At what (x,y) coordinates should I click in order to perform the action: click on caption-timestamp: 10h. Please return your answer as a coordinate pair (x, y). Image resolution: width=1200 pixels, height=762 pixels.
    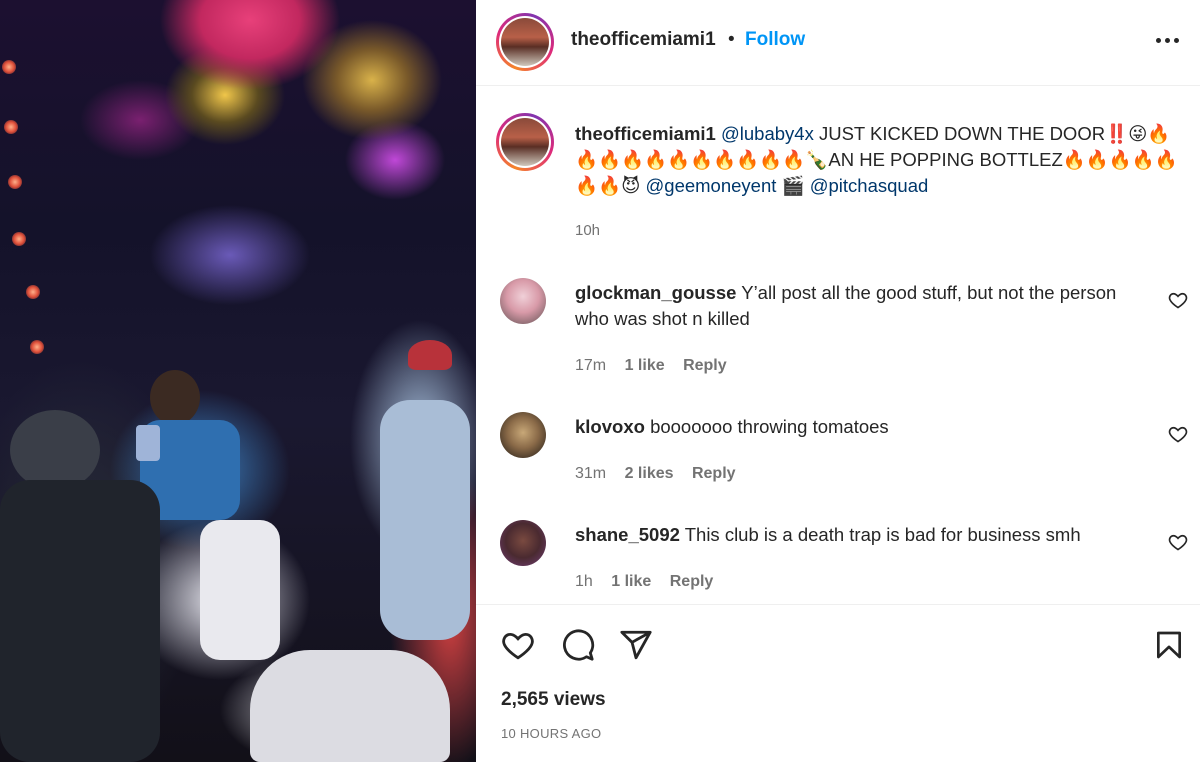
    Looking at the image, I should click on (587, 230).